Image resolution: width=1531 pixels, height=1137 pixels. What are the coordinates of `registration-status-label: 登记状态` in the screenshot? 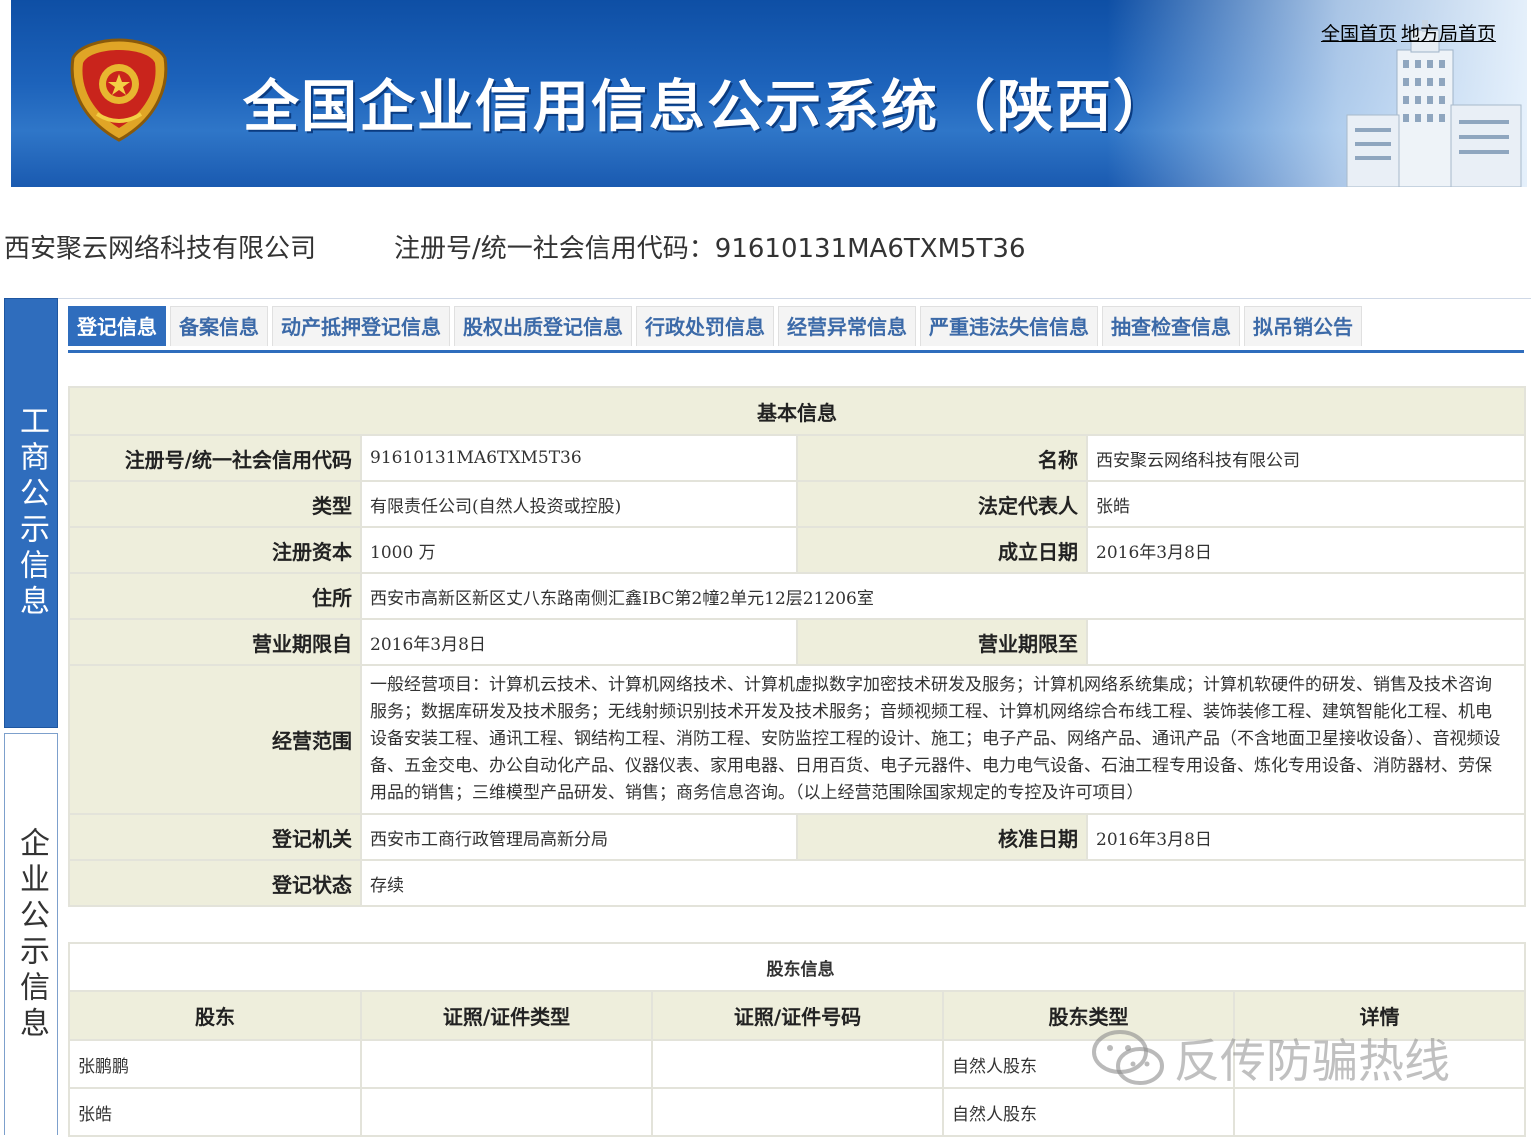 It's located at (215, 883).